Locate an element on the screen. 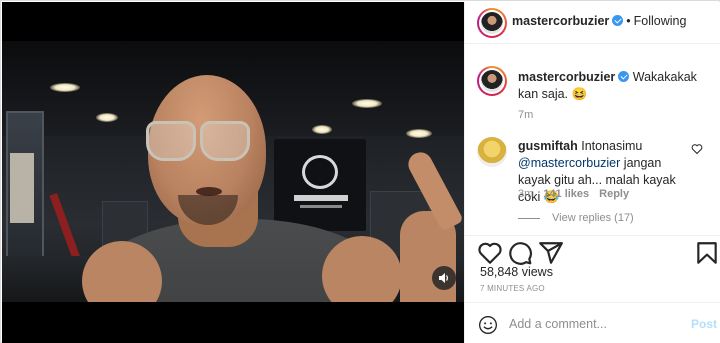 The height and width of the screenshot is (343, 720). author-avatar is located at coordinates (492, 23).